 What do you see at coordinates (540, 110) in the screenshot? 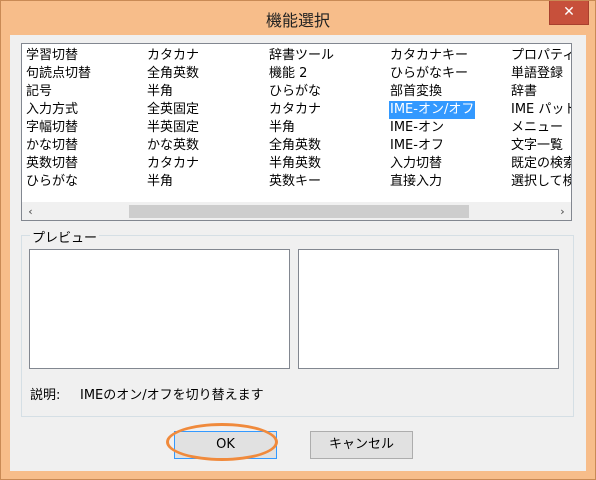
I see `list-item: IME パッド` at bounding box center [540, 110].